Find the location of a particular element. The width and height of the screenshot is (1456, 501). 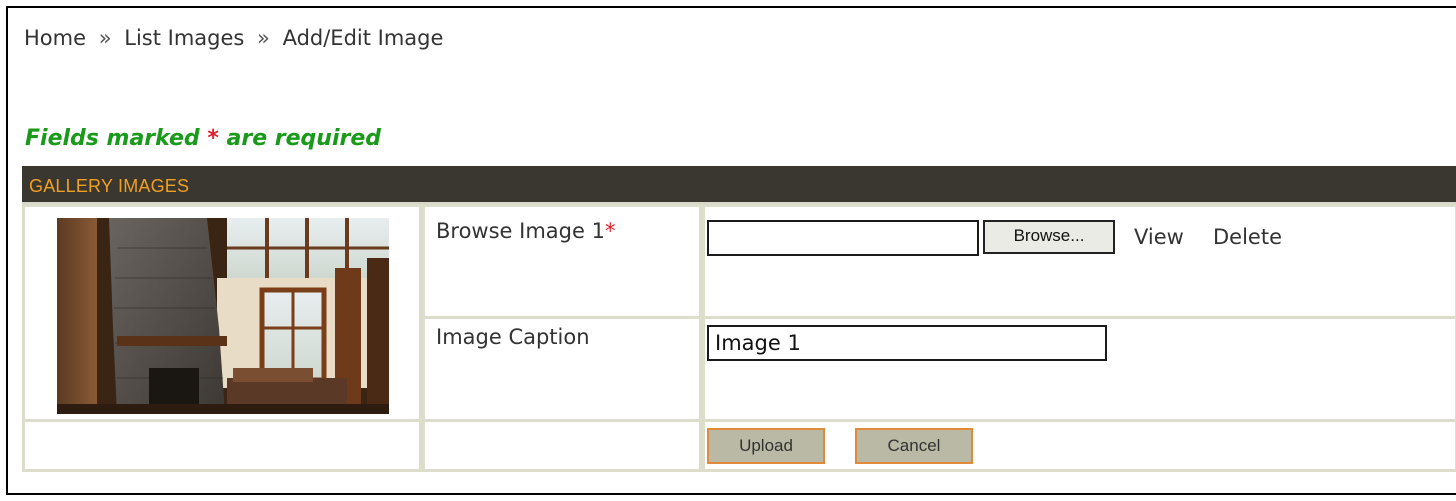

browse-image-label-text: Browse Image 1 is located at coordinates (520, 231).